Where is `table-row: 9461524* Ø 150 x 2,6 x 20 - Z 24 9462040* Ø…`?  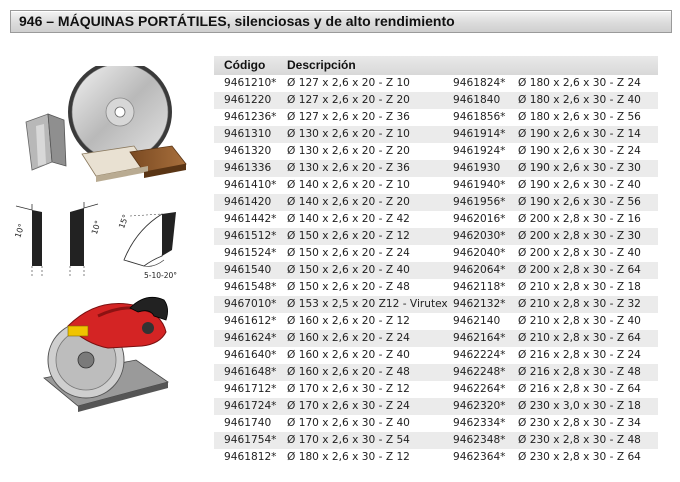
table-row: 9461524* Ø 150 x 2,6 x 20 - Z 24 9462040* Ø… is located at coordinates (436, 253).